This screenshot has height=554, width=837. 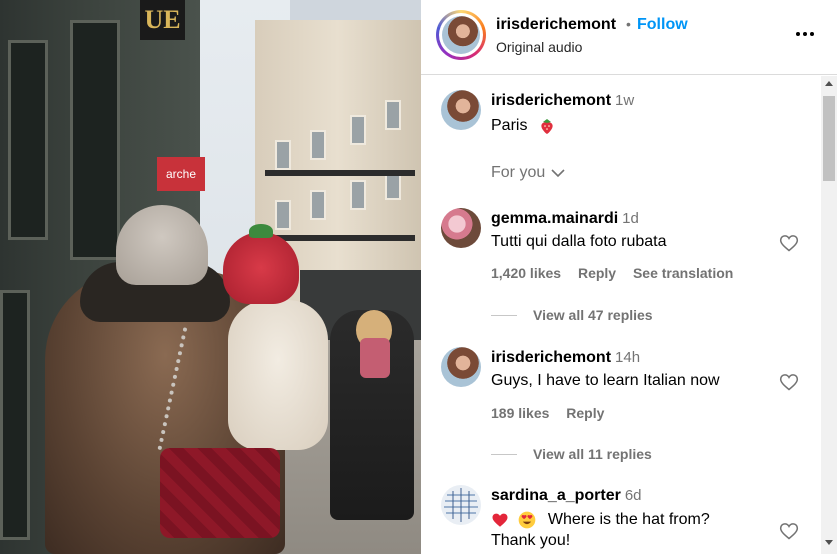 I want to click on quilted-bag, so click(x=220, y=493).